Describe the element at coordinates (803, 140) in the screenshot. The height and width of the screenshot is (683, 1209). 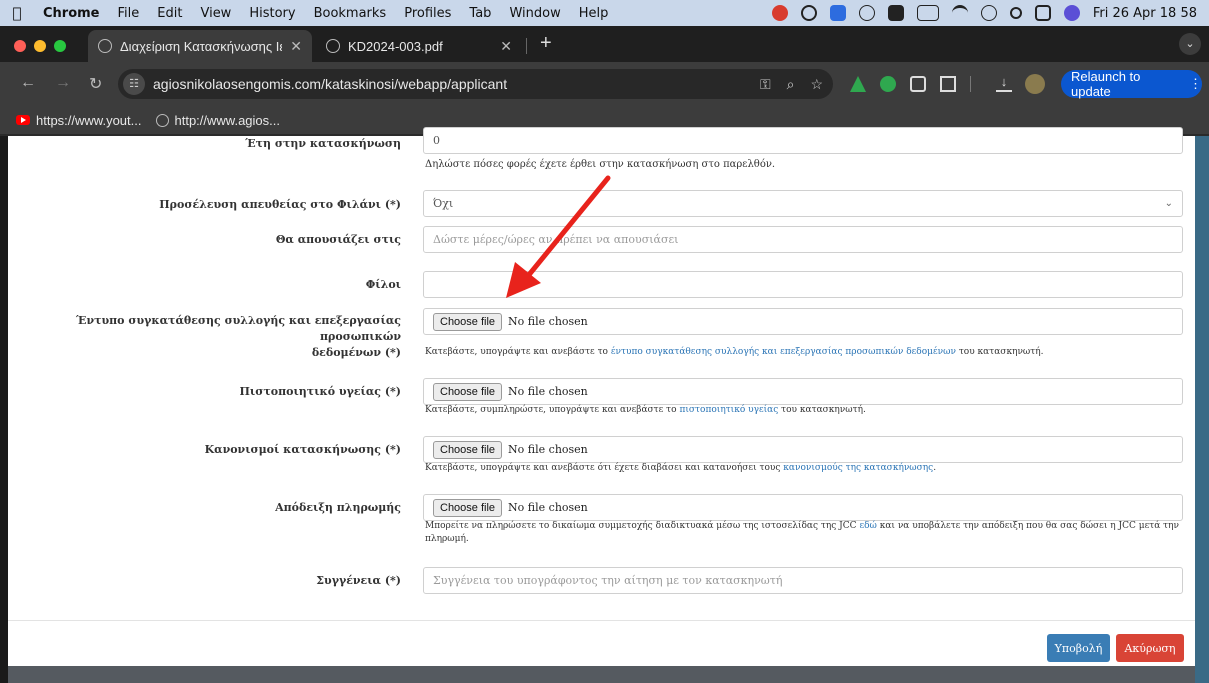
I see `years-input: 0` at that location.